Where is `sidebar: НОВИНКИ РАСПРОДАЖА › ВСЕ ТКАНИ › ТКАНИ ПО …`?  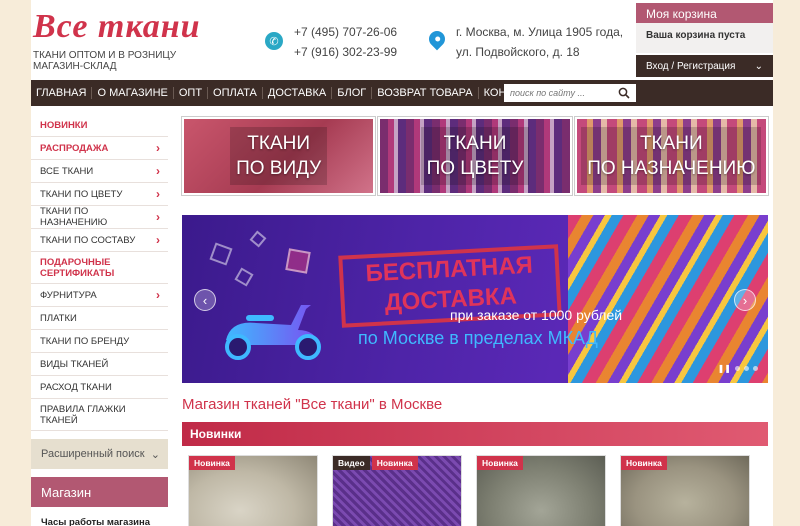 sidebar: НОВИНКИ РАСПРОДАЖА › ВСЕ ТКАНИ › ТКАНИ ПО … is located at coordinates (99, 320).